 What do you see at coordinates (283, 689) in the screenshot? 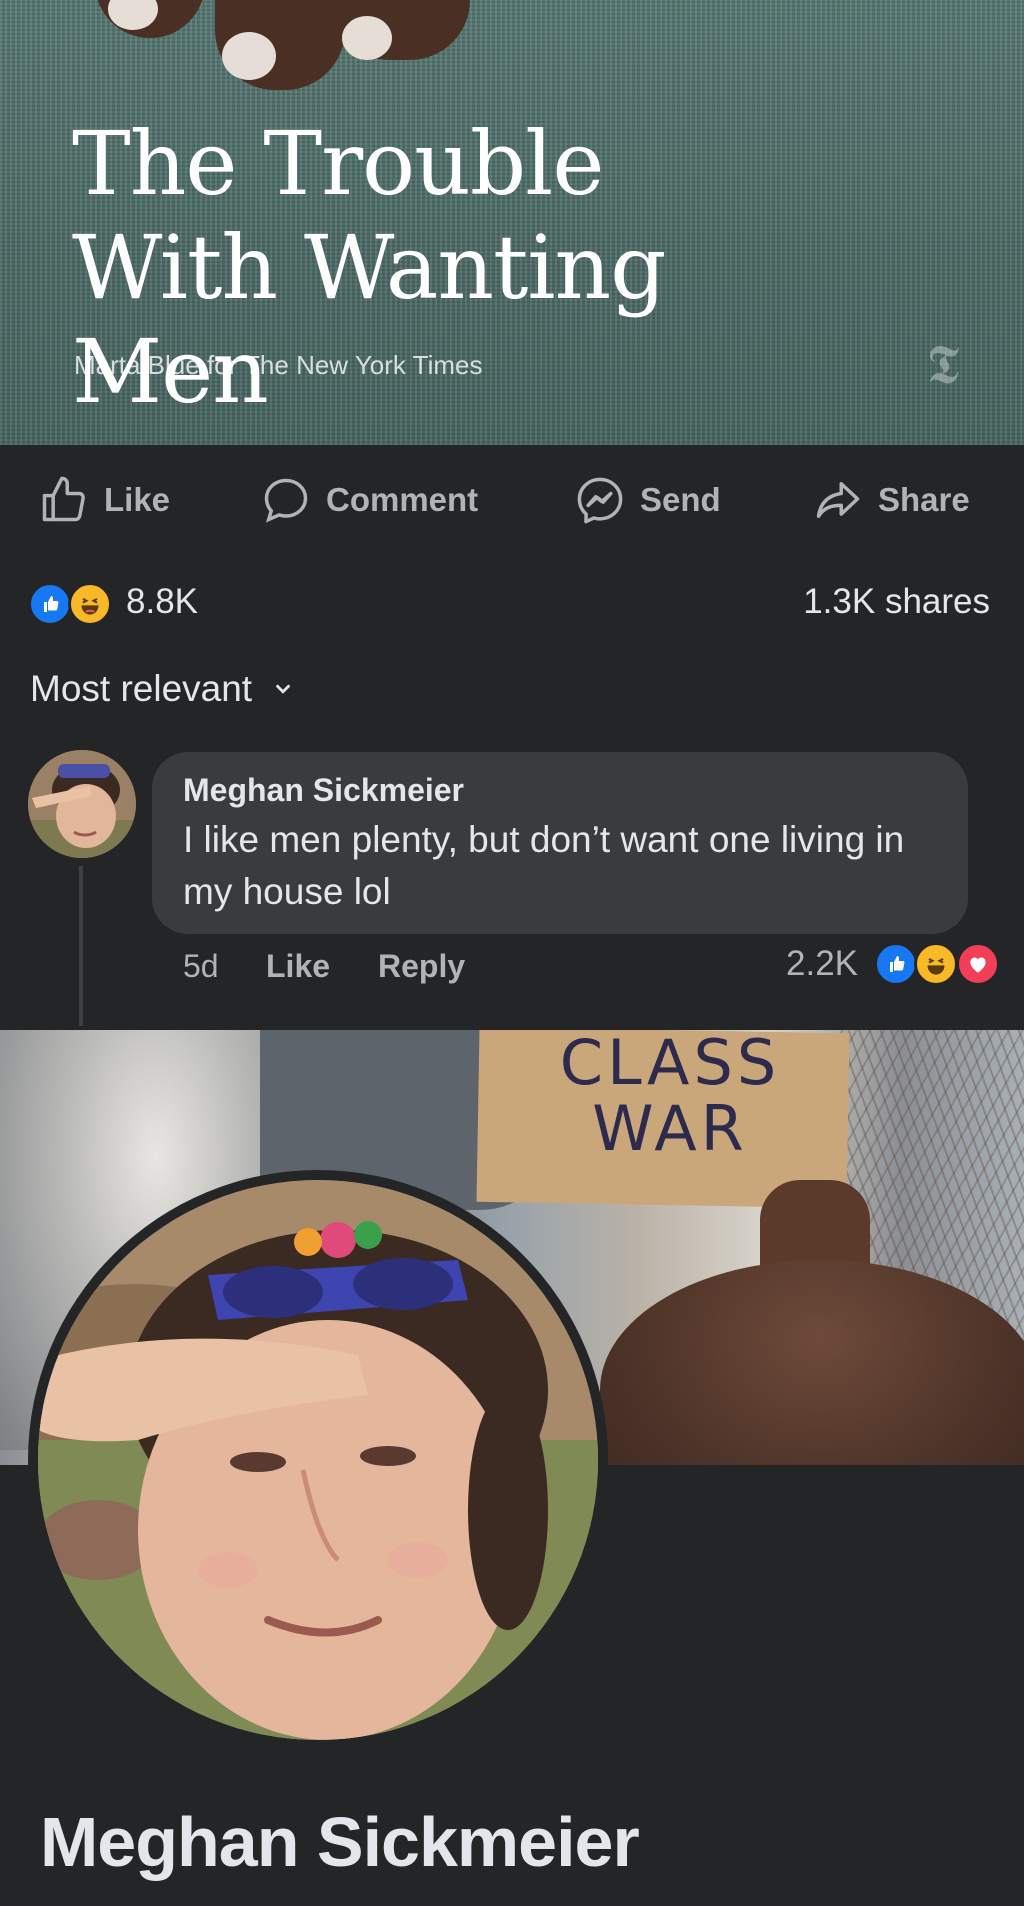
I see `chevron-down-icon` at bounding box center [283, 689].